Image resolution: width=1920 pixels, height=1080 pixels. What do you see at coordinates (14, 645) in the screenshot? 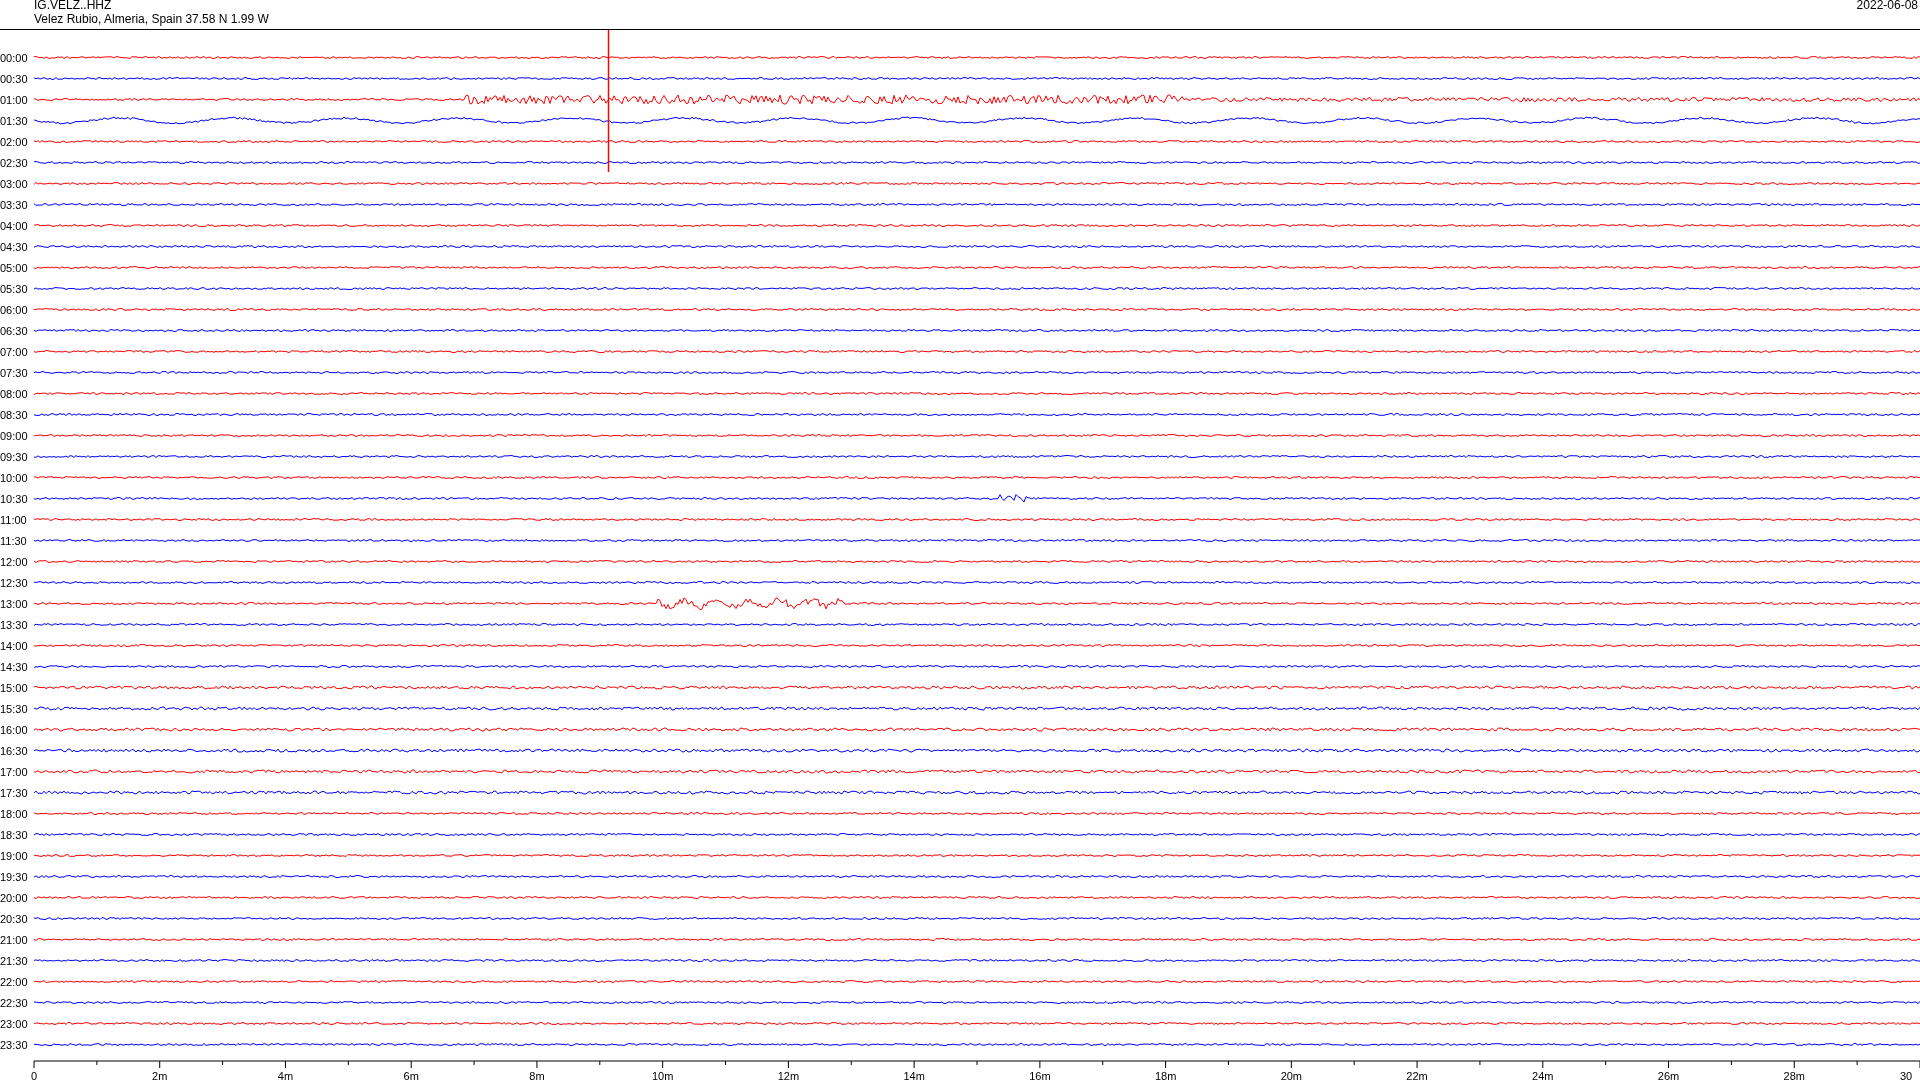
I see `time-label: 14:00` at bounding box center [14, 645].